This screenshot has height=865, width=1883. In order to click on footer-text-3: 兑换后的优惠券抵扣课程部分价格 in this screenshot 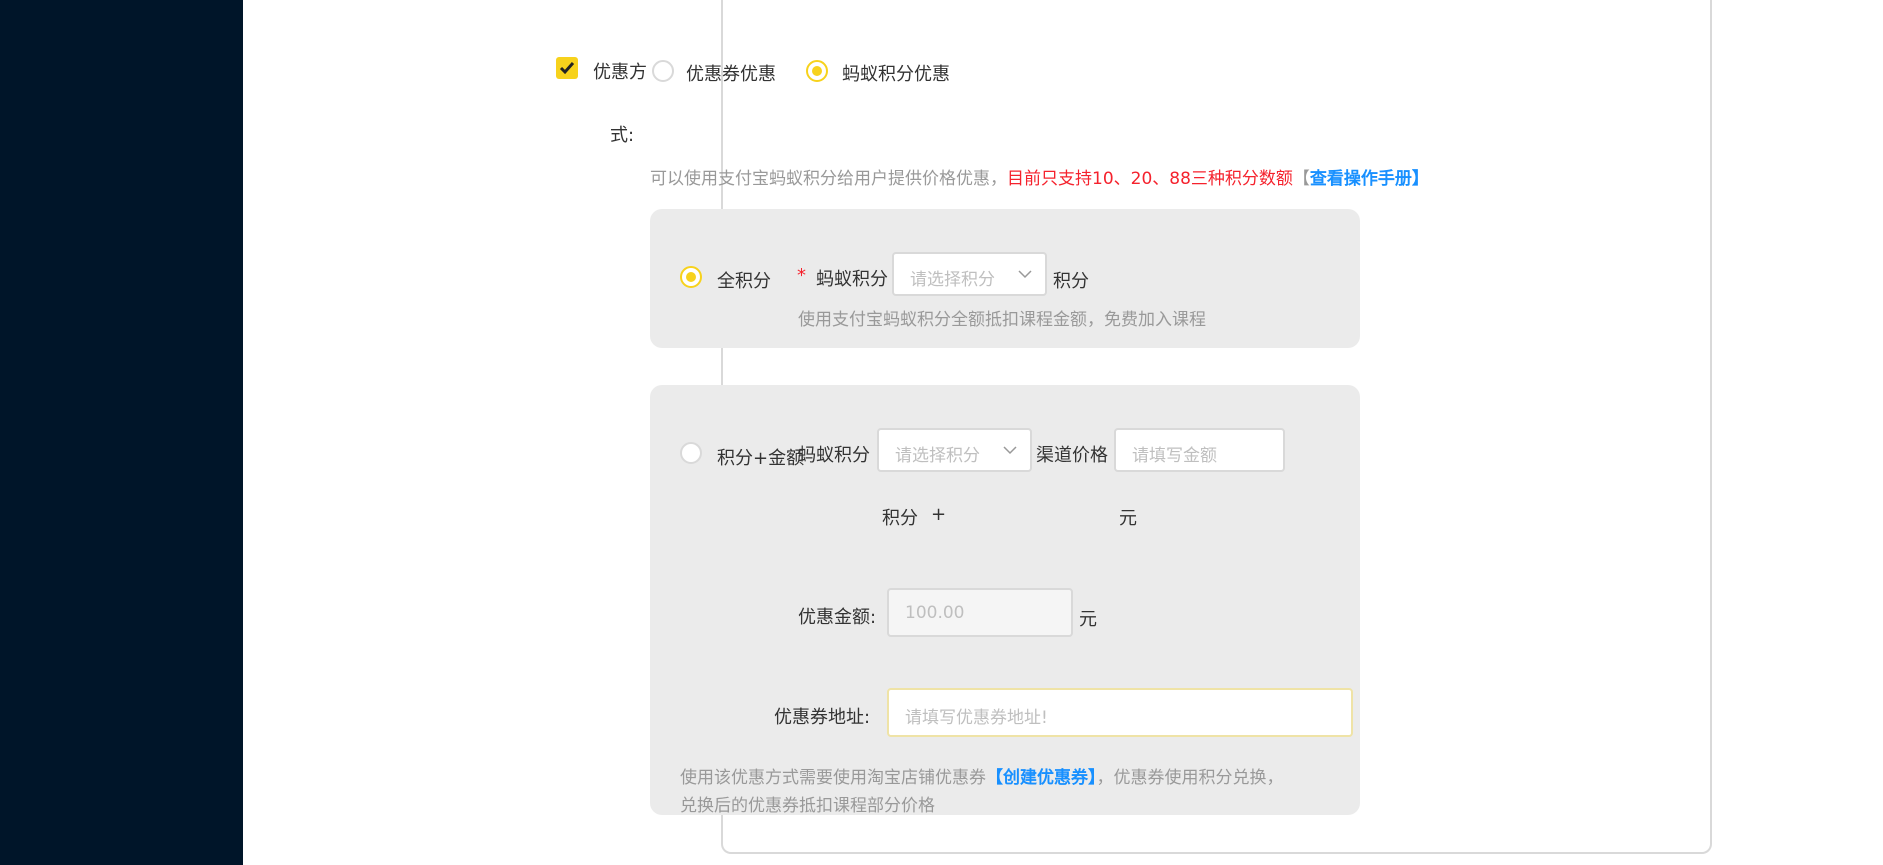, I will do `click(807, 806)`.